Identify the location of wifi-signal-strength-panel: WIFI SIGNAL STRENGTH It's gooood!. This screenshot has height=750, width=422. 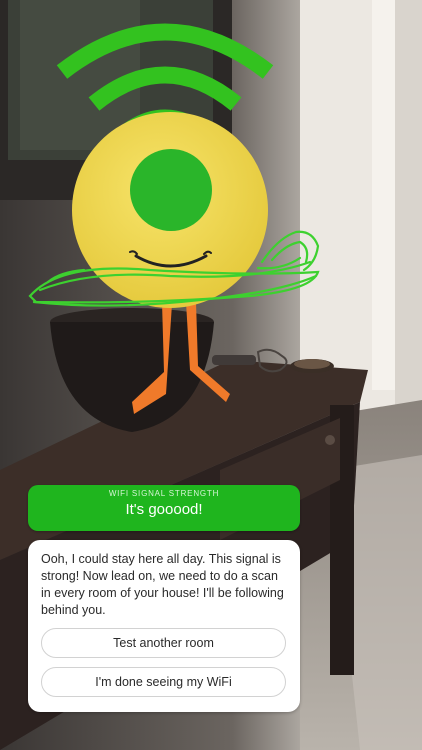
(164, 508).